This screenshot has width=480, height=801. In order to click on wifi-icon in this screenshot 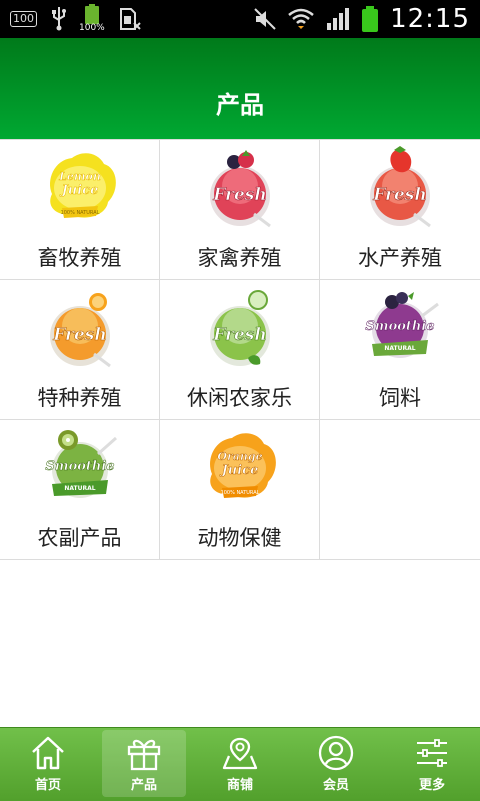, I will do `click(301, 18)`.